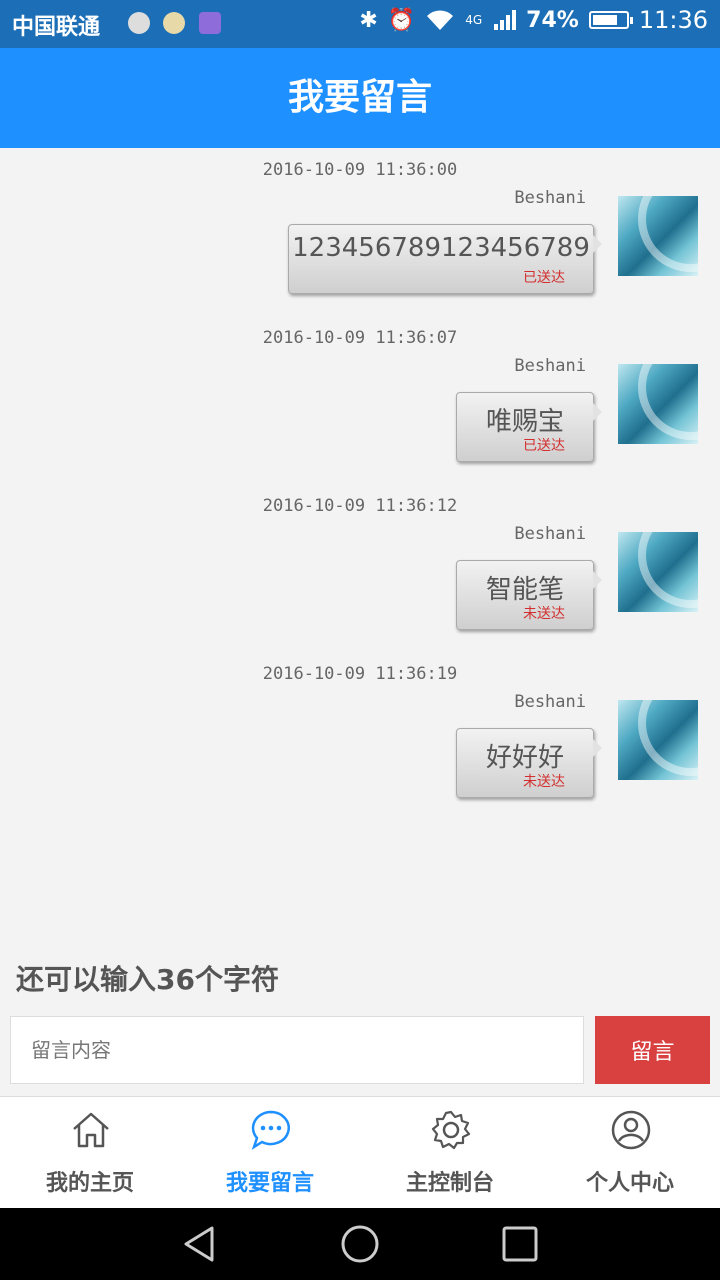 Image resolution: width=720 pixels, height=1280 pixels. What do you see at coordinates (174, 23) in the screenshot?
I see `app-notification-icon` at bounding box center [174, 23].